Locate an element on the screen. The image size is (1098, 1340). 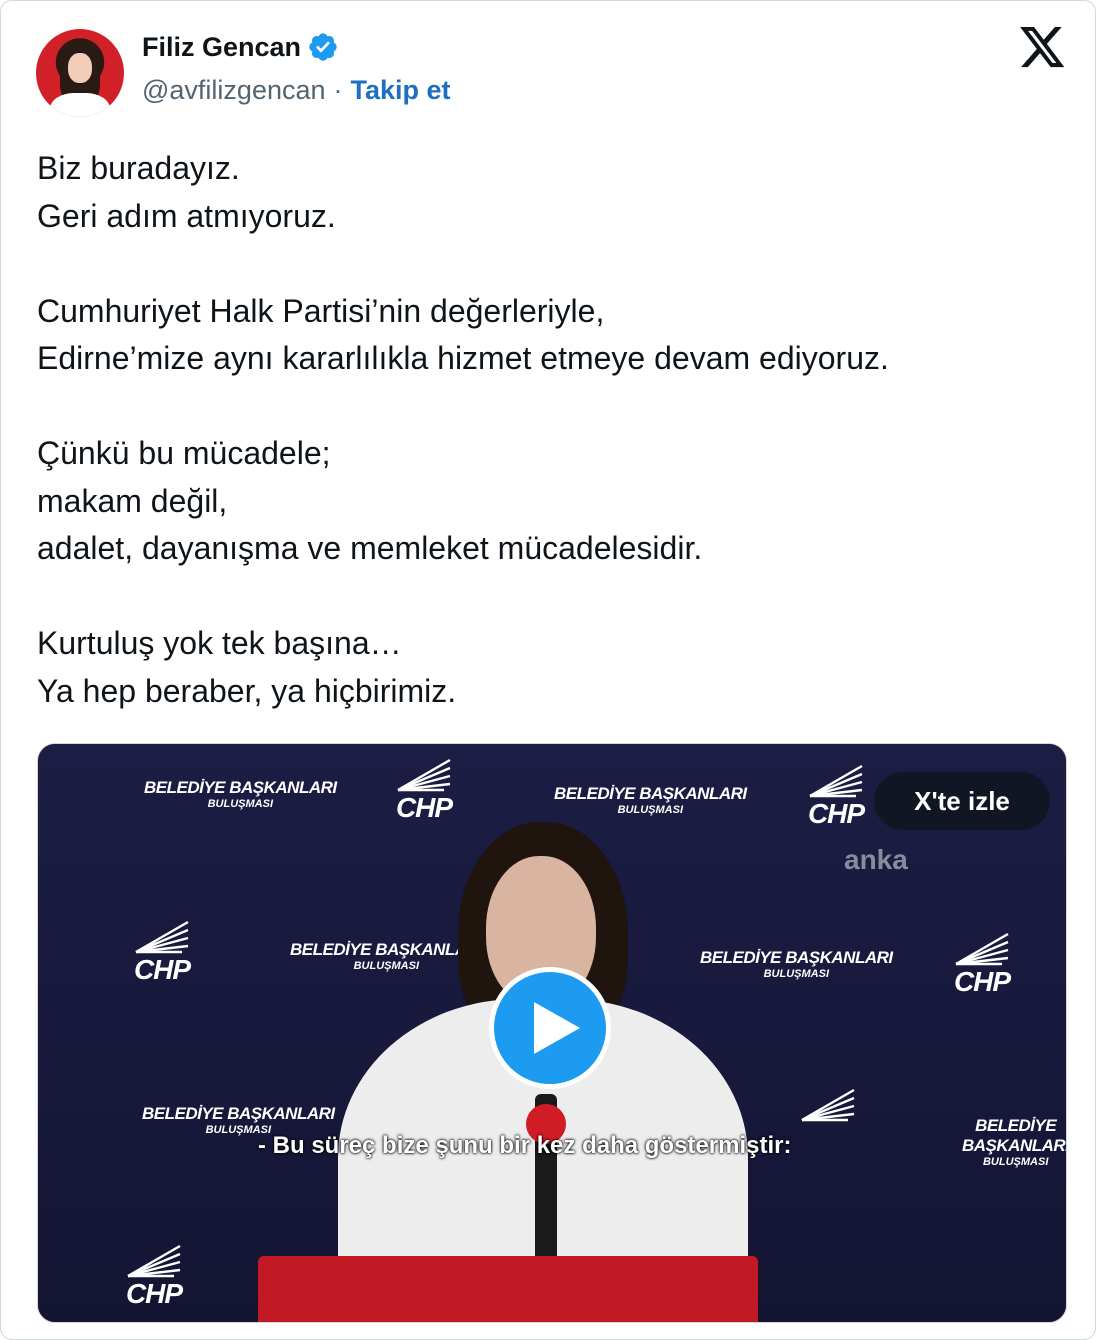
author-handle: @avfilizgencan is located at coordinates (234, 90).